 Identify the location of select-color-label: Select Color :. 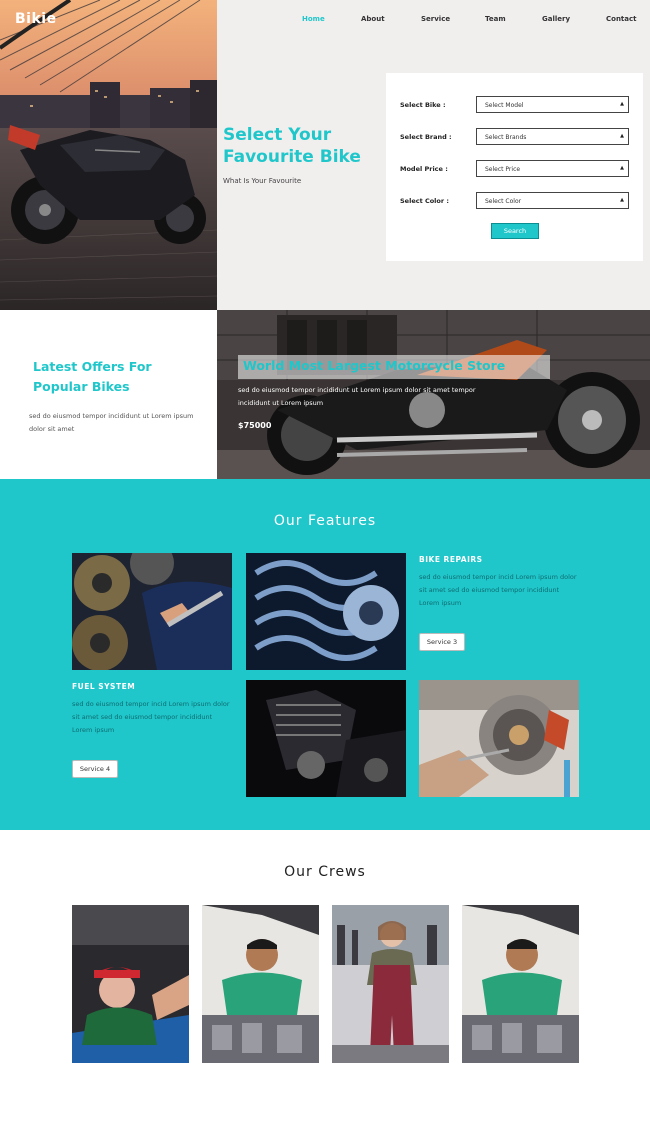
(424, 201).